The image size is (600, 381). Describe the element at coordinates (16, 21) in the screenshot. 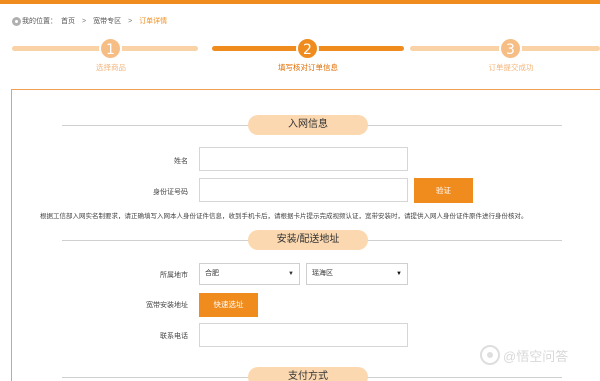

I see `location-icon` at that location.